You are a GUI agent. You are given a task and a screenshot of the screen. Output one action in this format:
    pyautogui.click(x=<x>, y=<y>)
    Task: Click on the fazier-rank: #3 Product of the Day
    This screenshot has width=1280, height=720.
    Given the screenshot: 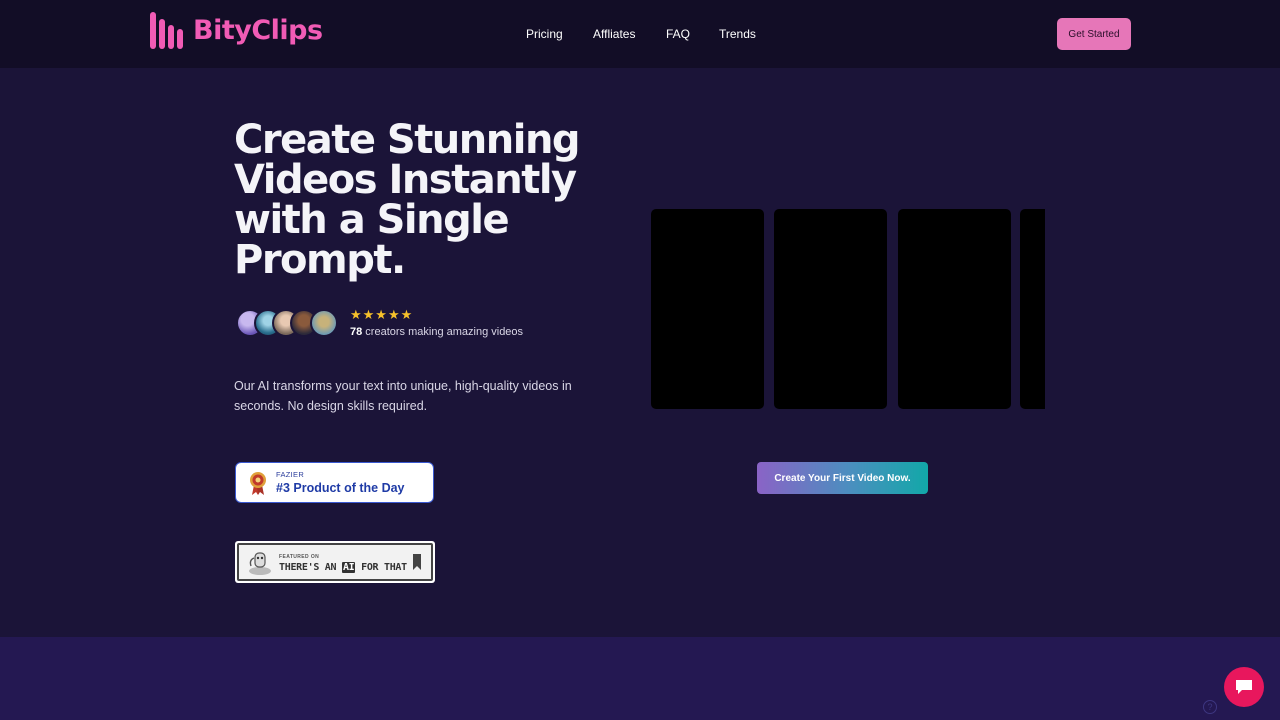 What is the action you would take?
    pyautogui.click(x=340, y=488)
    